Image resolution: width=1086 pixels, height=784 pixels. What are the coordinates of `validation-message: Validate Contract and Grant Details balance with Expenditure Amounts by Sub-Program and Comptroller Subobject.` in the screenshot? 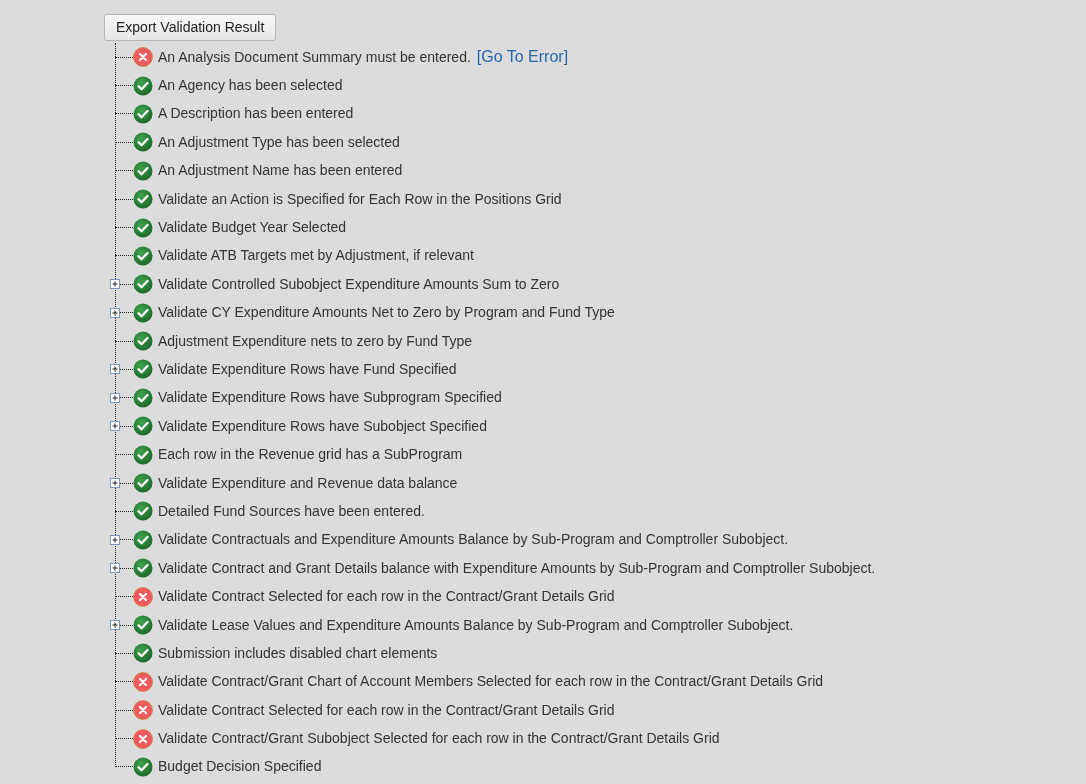 It's located at (517, 568).